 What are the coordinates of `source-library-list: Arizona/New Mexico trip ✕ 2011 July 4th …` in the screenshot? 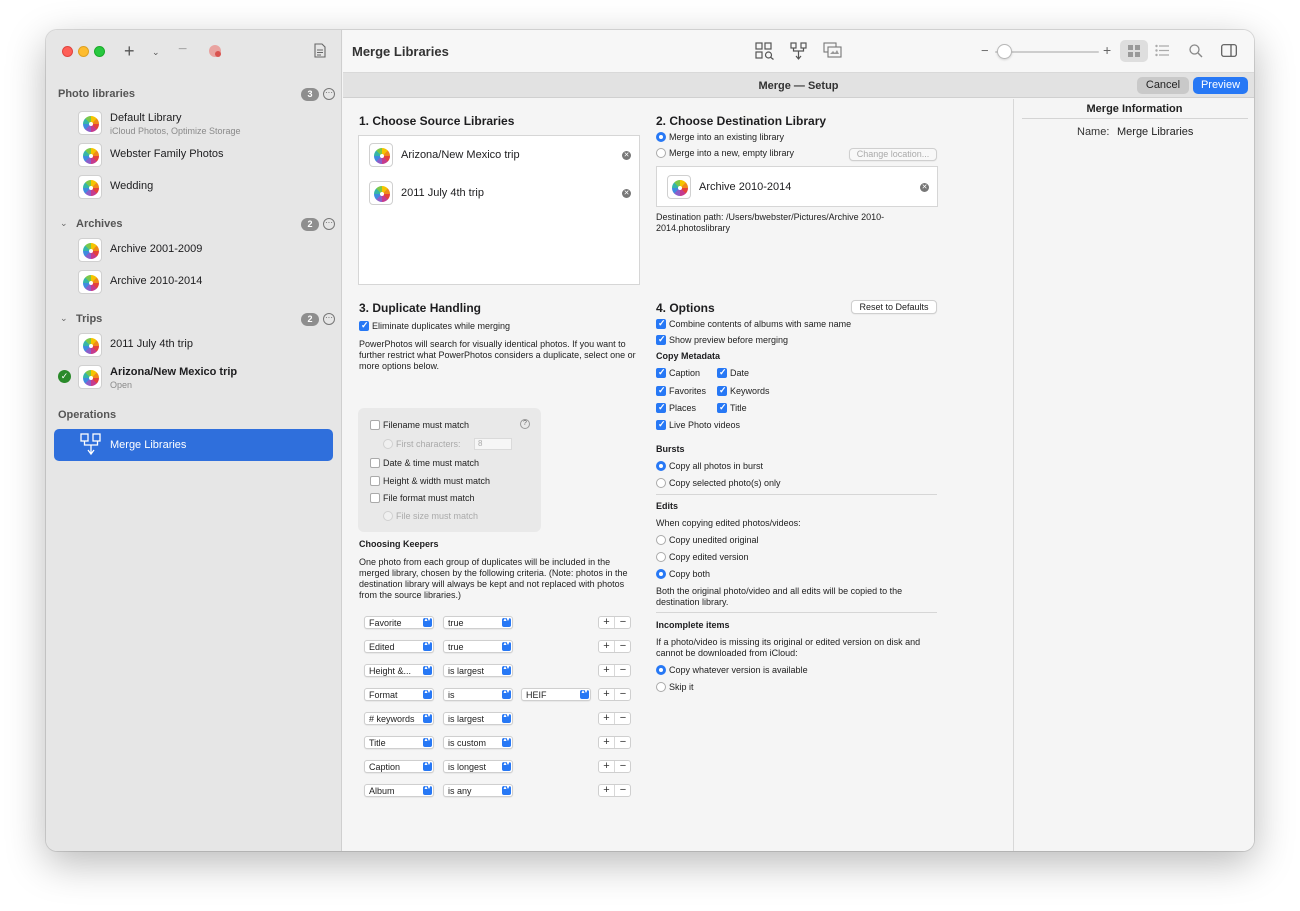 It's located at (499, 210).